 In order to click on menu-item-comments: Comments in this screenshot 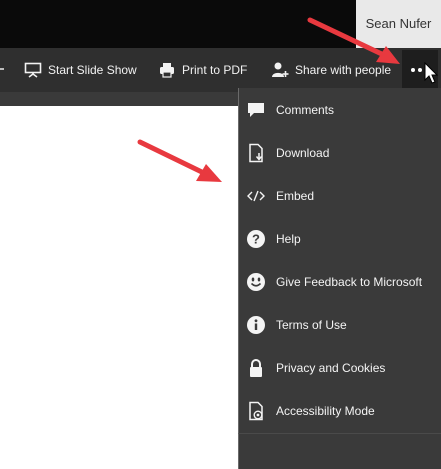, I will do `click(340, 109)`.